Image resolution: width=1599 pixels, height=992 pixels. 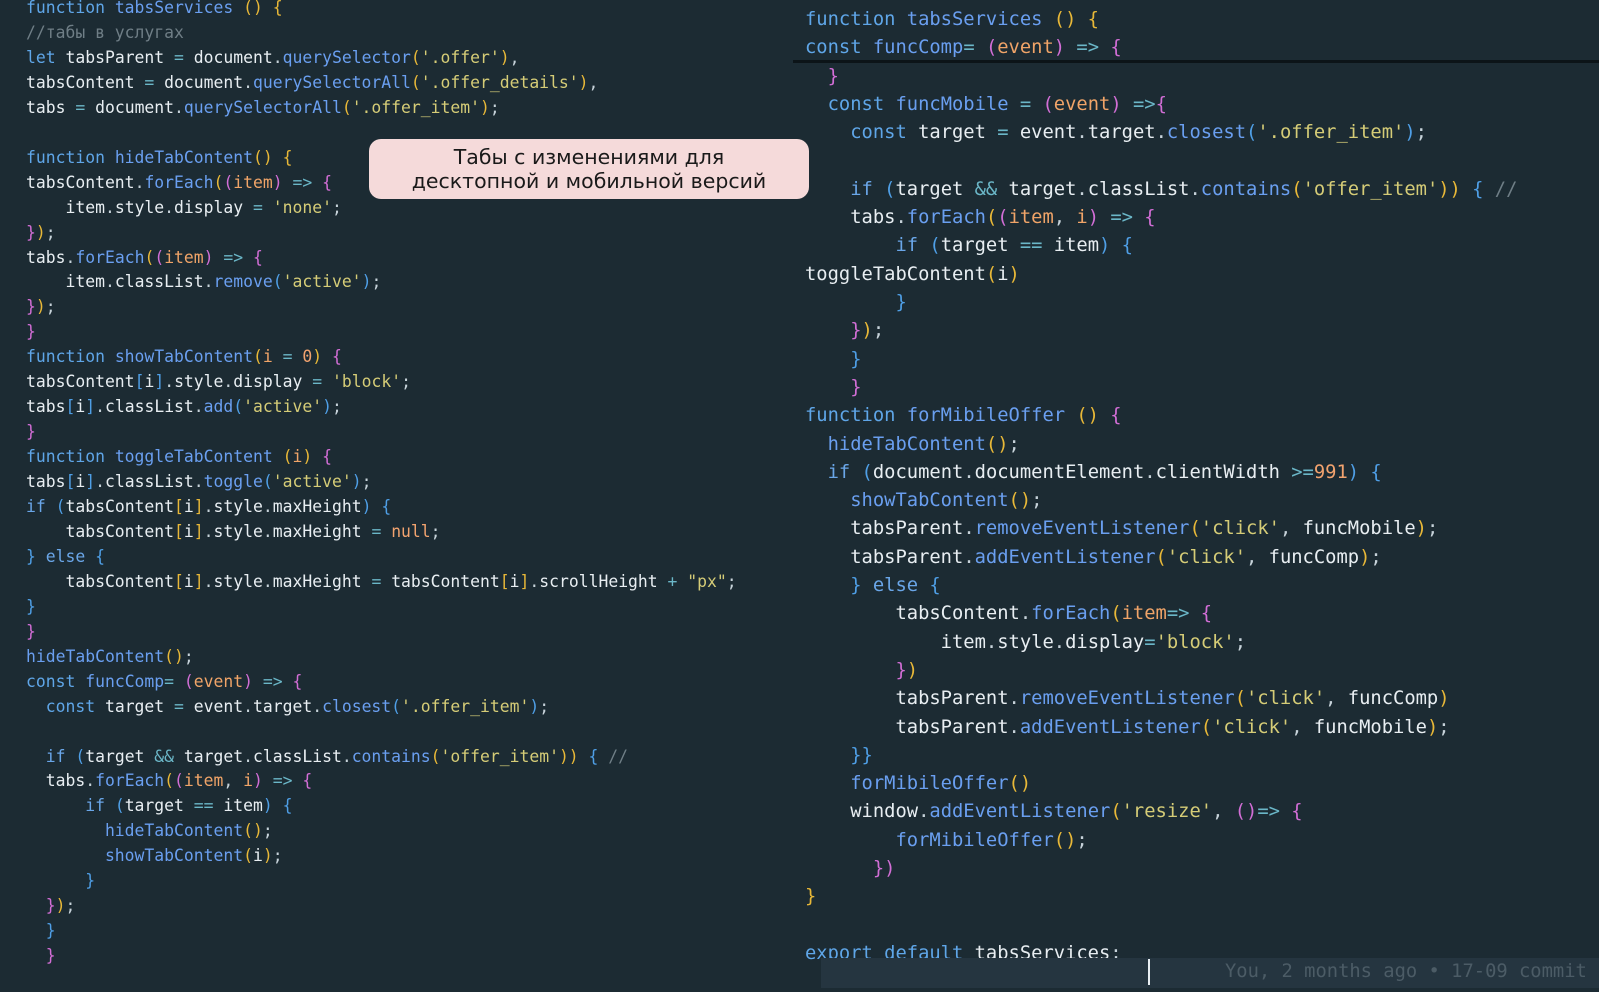 What do you see at coordinates (120, 756) in the screenshot?
I see `code-token: target` at bounding box center [120, 756].